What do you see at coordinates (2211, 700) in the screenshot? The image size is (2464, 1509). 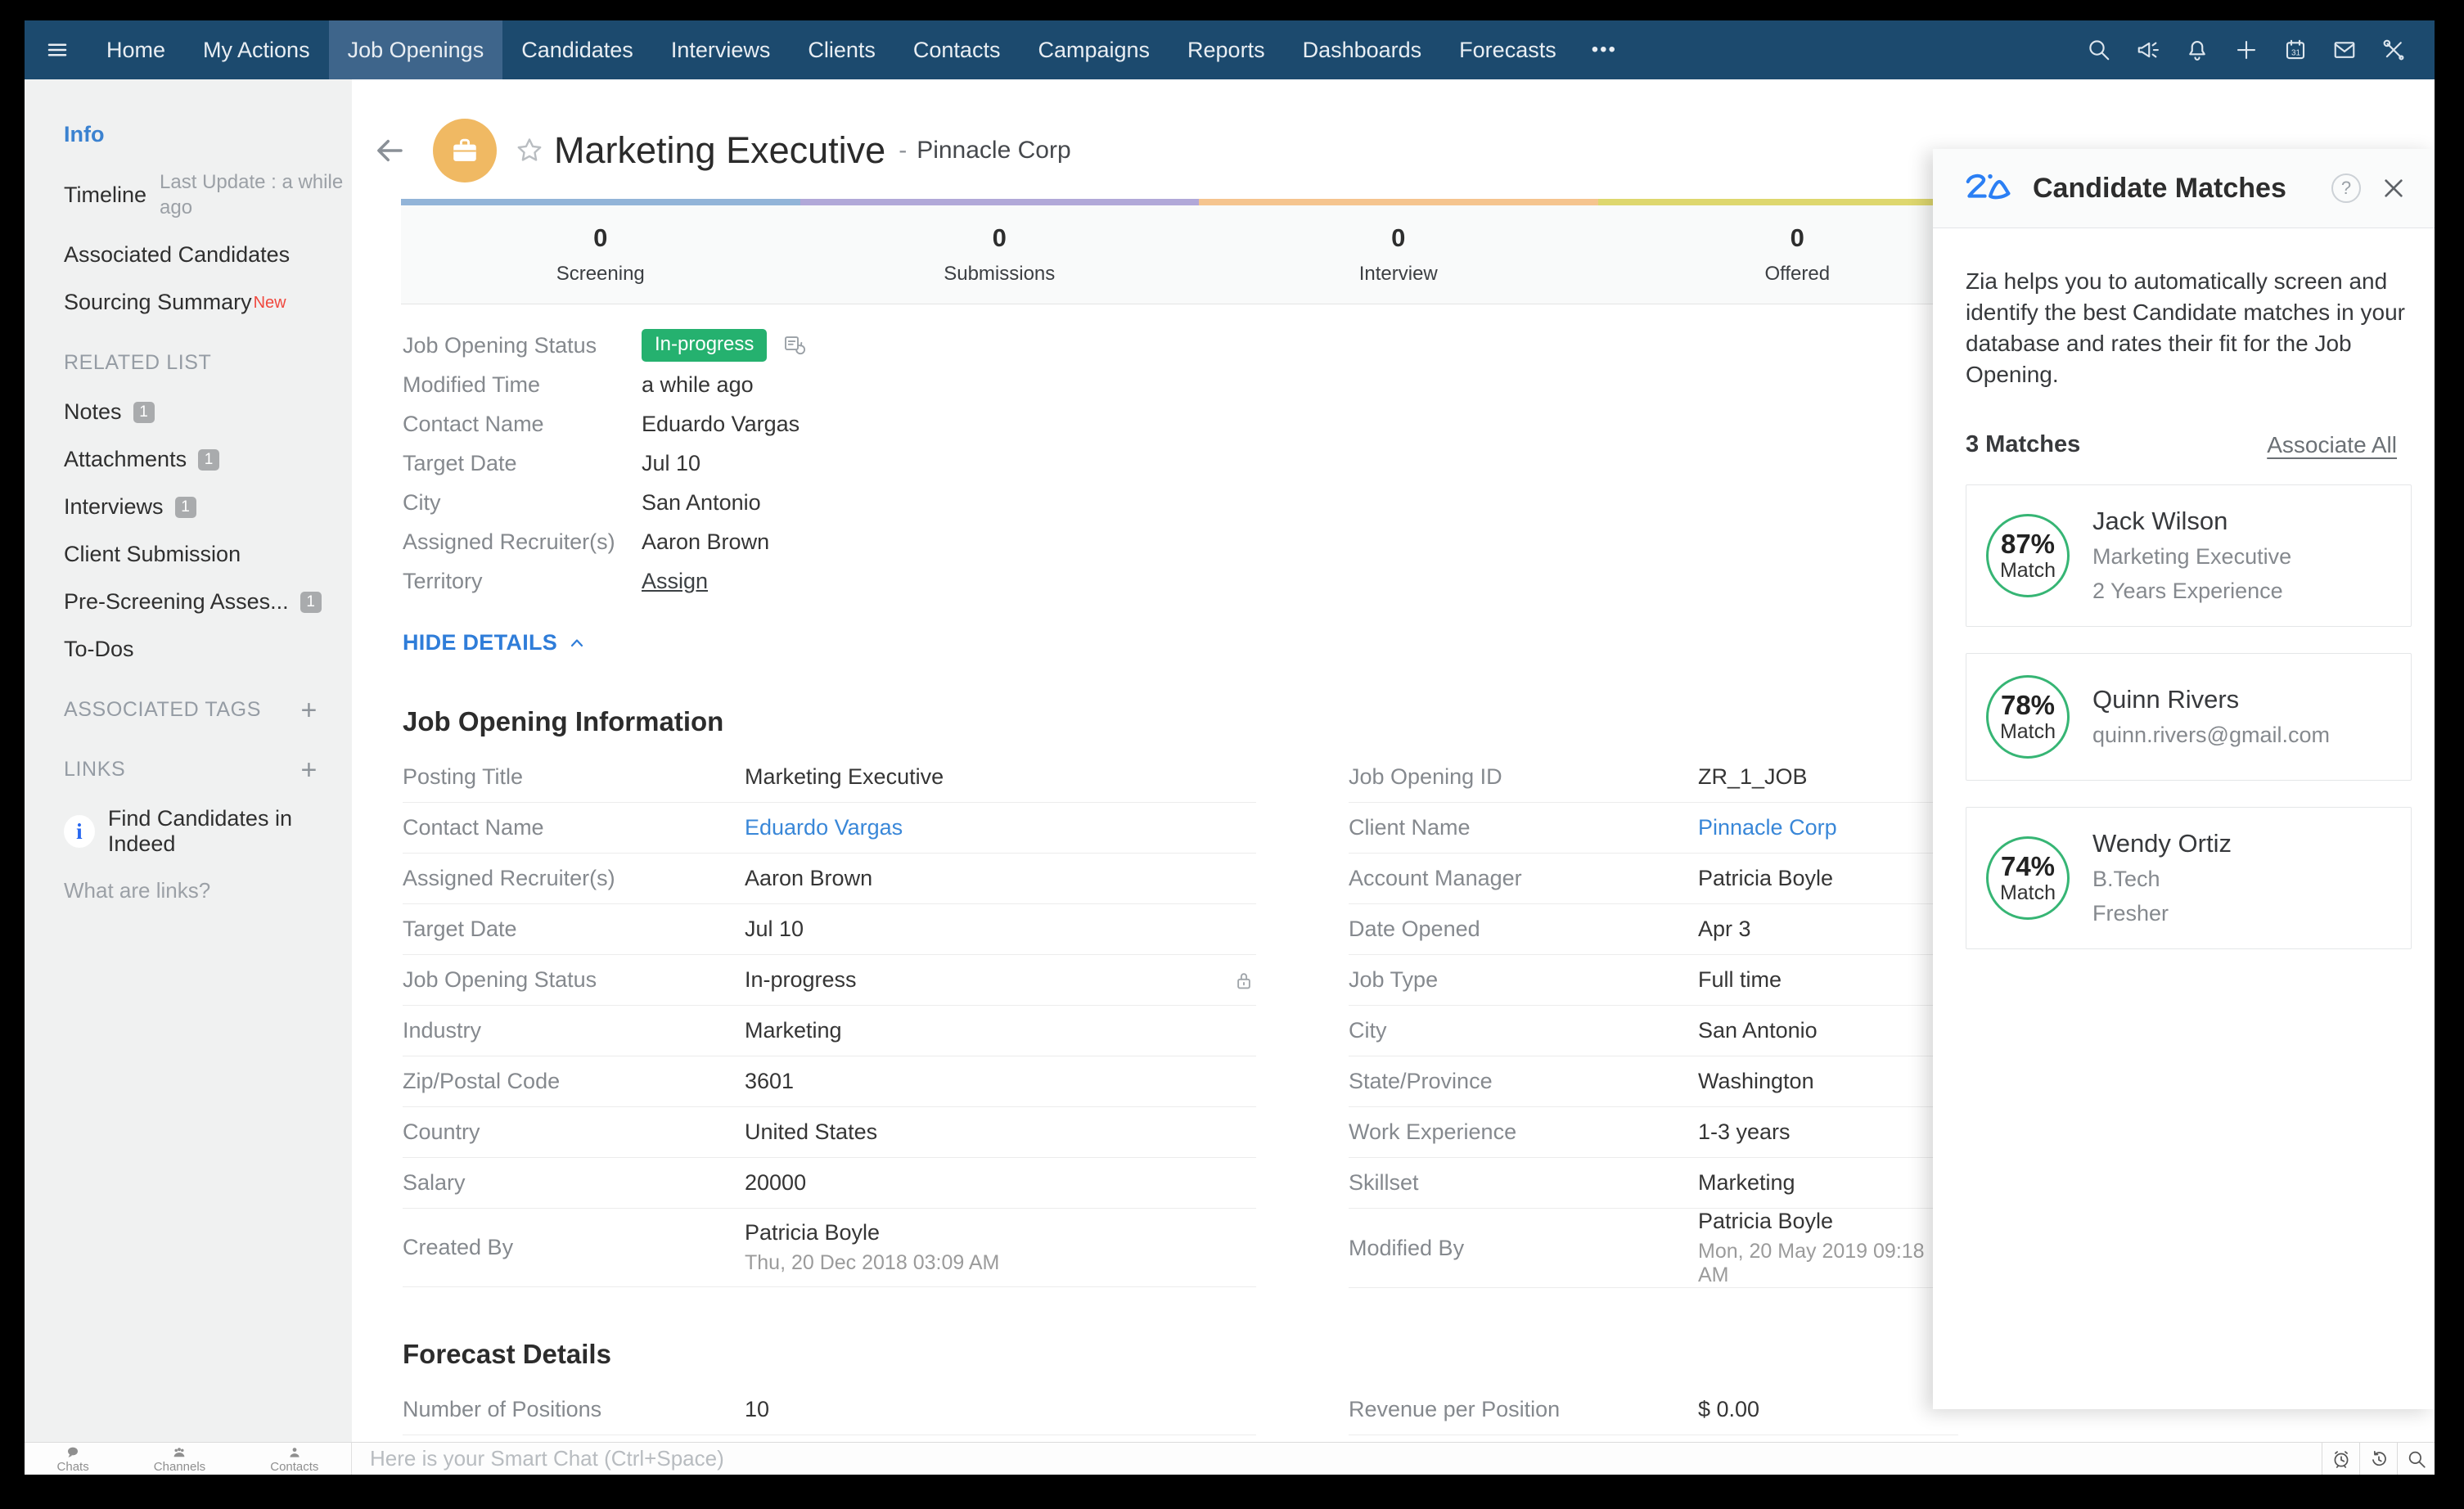 I see `candidate-name: Quinn Rivers` at bounding box center [2211, 700].